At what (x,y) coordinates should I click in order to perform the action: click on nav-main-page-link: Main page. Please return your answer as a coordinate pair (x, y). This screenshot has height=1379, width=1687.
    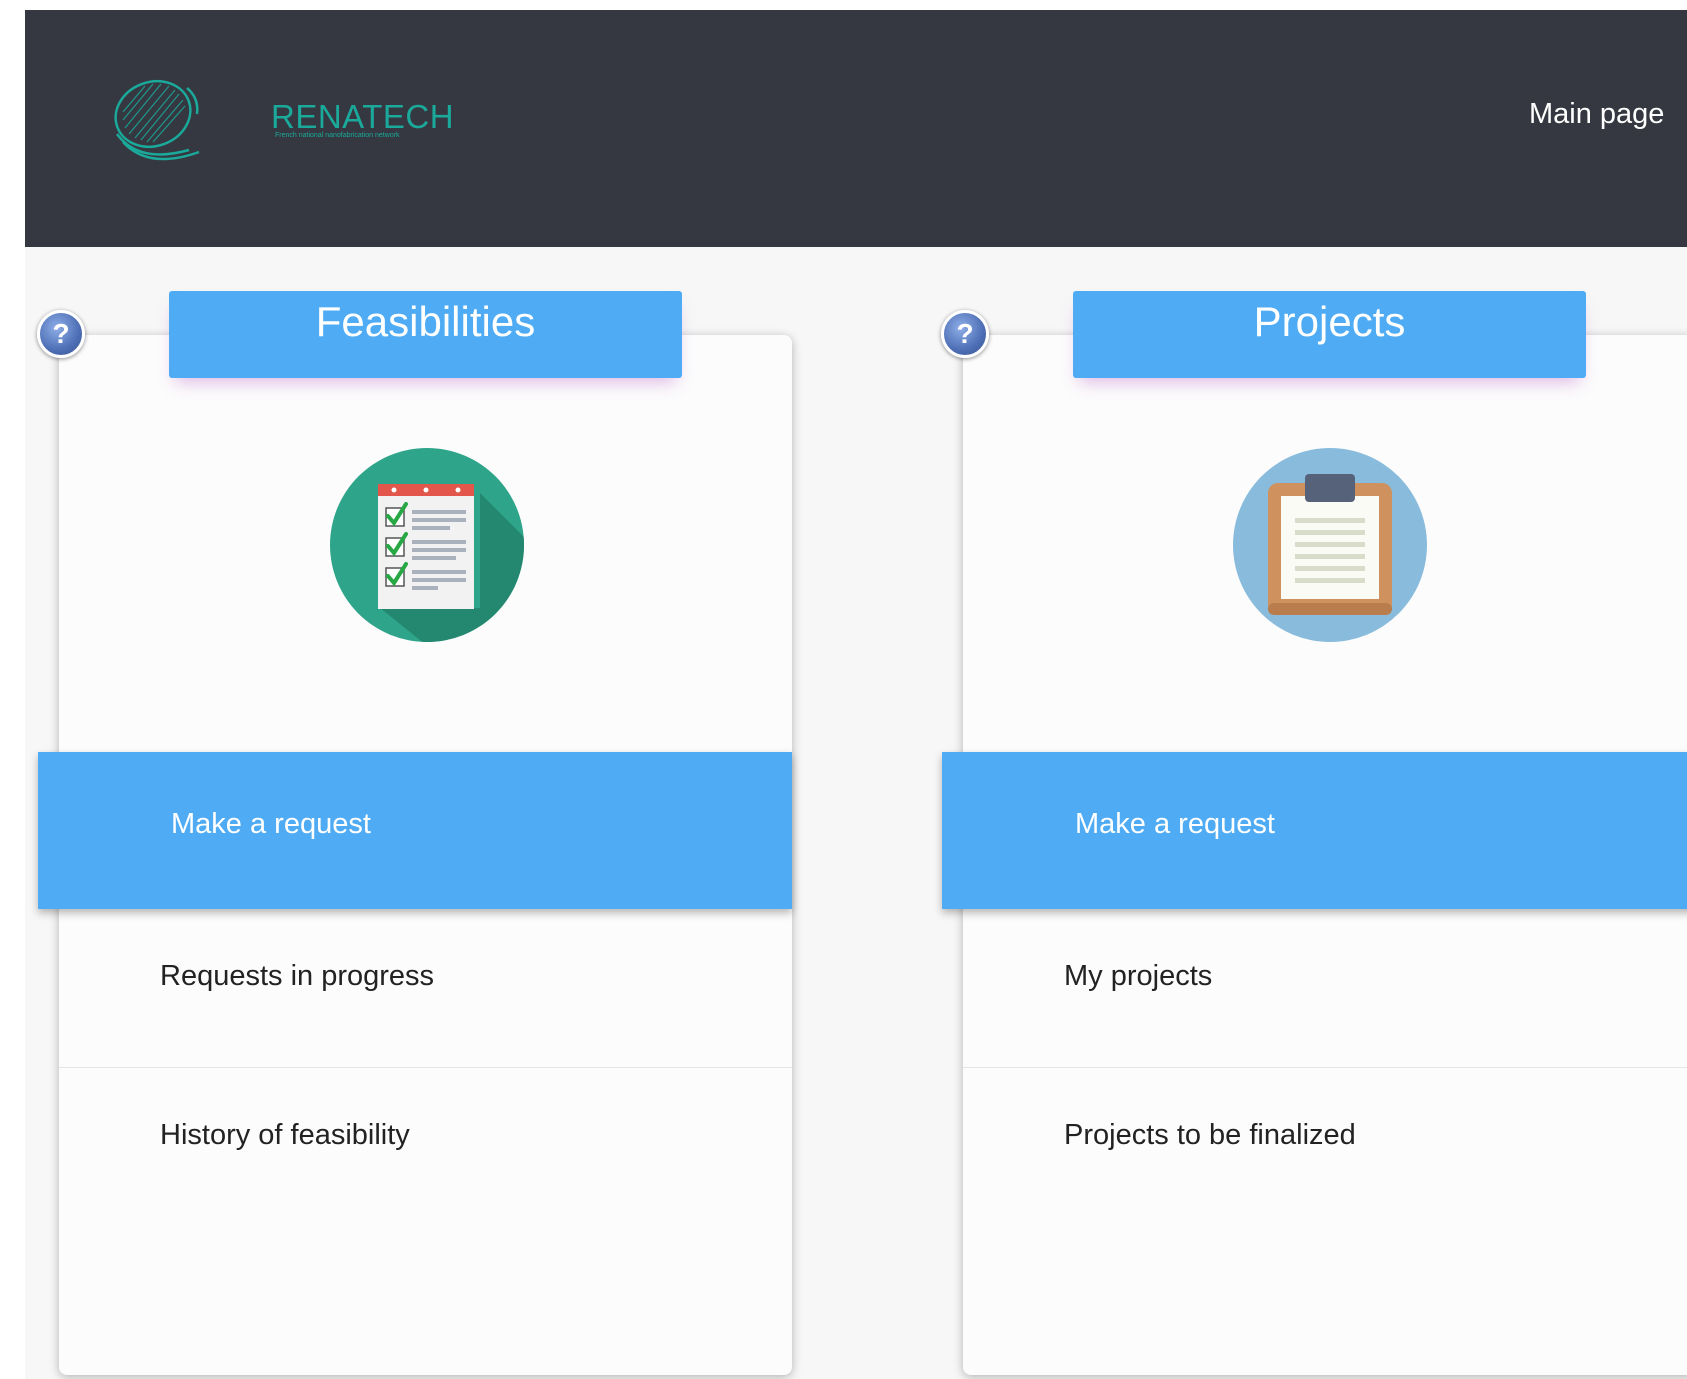
    Looking at the image, I should click on (1596, 114).